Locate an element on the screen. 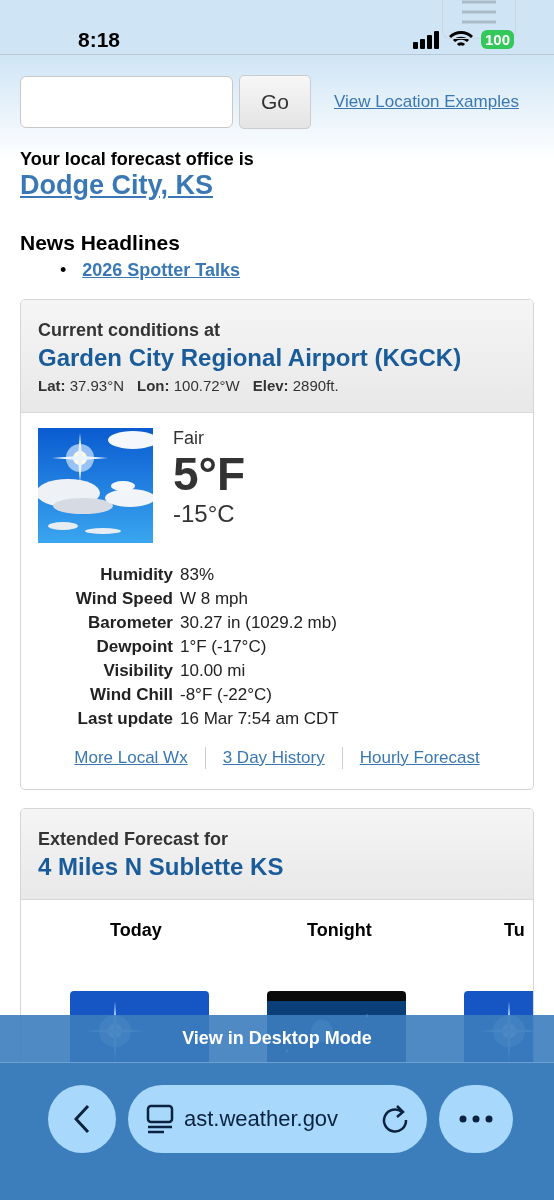 This screenshot has height=1200, width=554. conditions-link: Hourly Forecast is located at coordinates (419, 758).